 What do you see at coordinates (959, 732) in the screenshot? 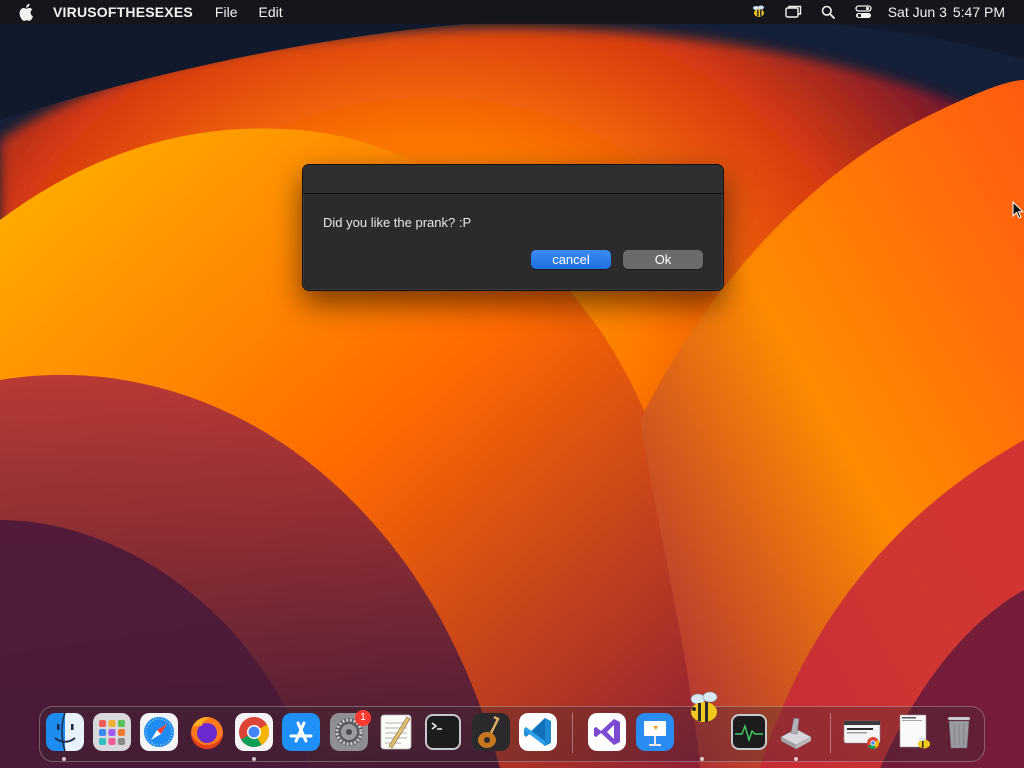
I see `trash-icon` at bounding box center [959, 732].